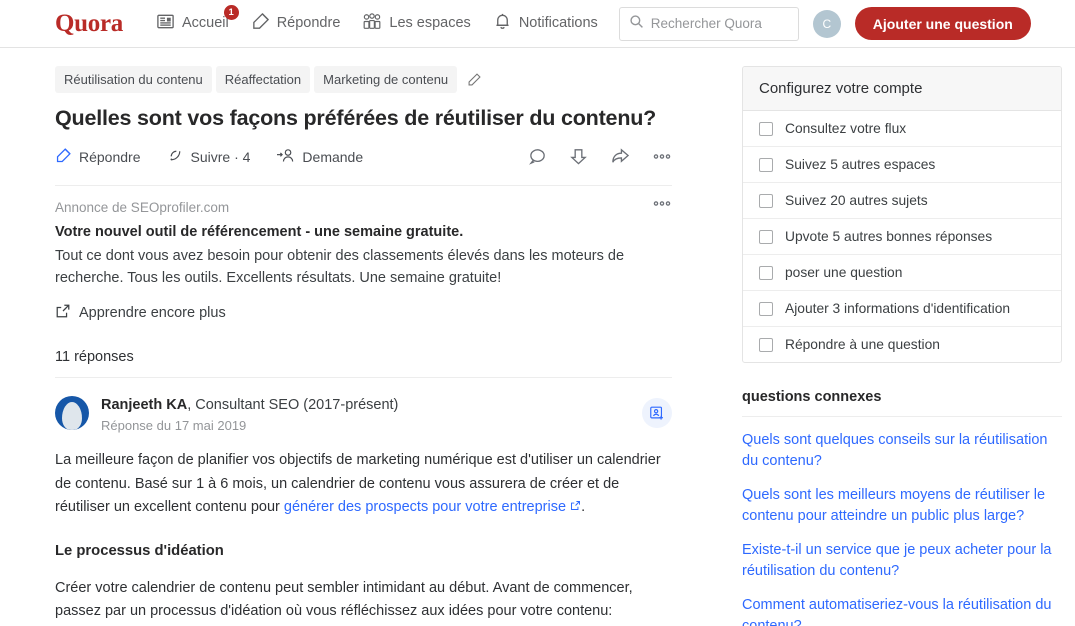  What do you see at coordinates (152, 312) in the screenshot?
I see `ad-cta-label: Apprendre encore plus` at bounding box center [152, 312].